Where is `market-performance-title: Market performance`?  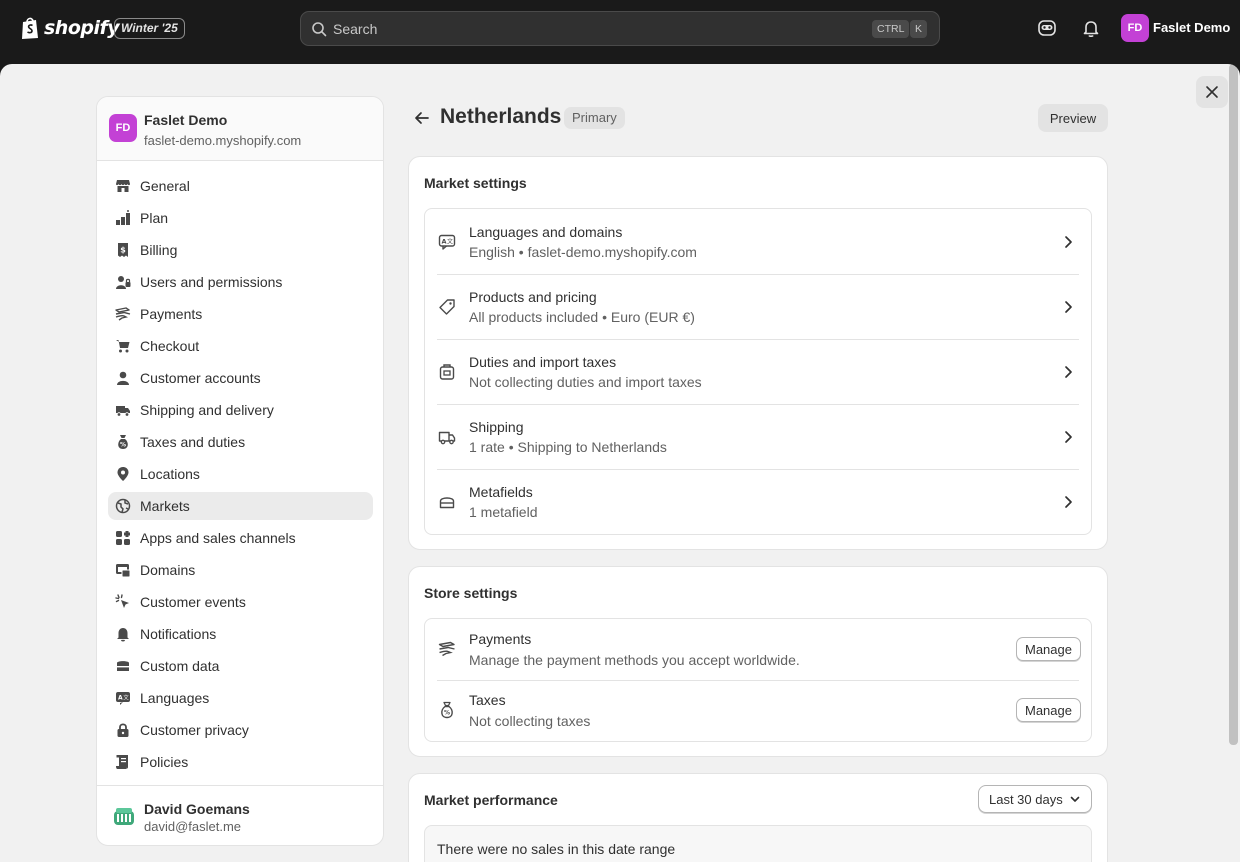 market-performance-title: Market performance is located at coordinates (491, 800).